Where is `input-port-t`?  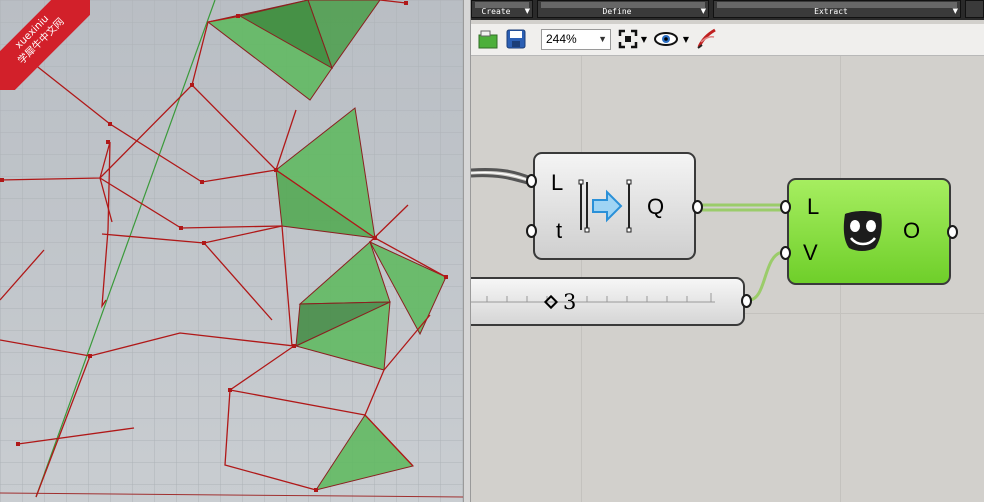 input-port-t is located at coordinates (531, 231).